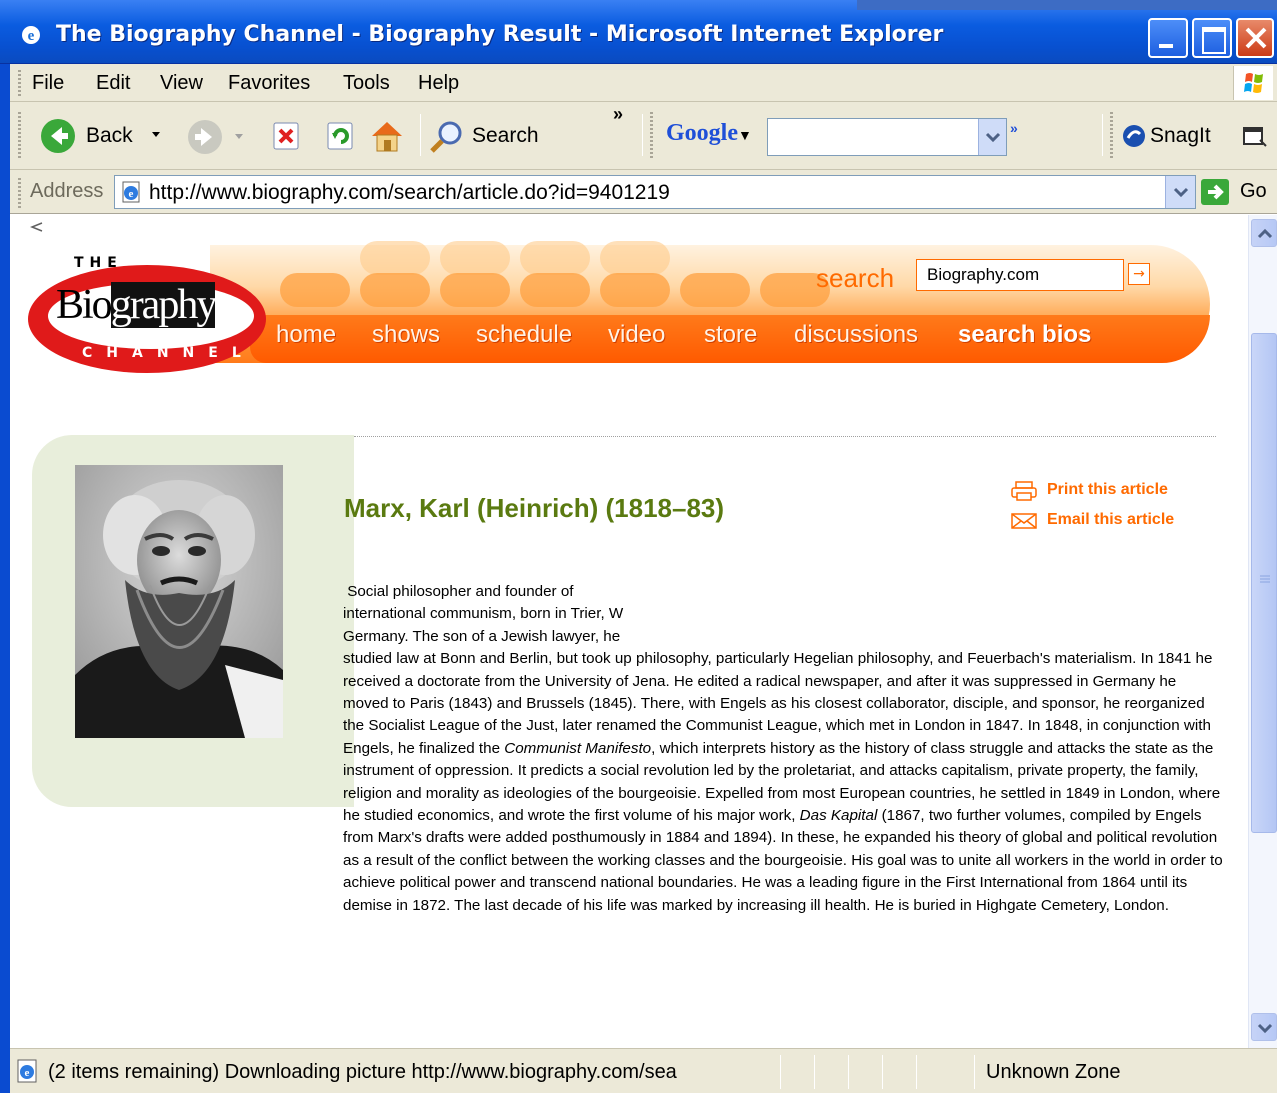 The width and height of the screenshot is (1277, 1093). What do you see at coordinates (36, 227) in the screenshot?
I see `resize-marker-icon` at bounding box center [36, 227].